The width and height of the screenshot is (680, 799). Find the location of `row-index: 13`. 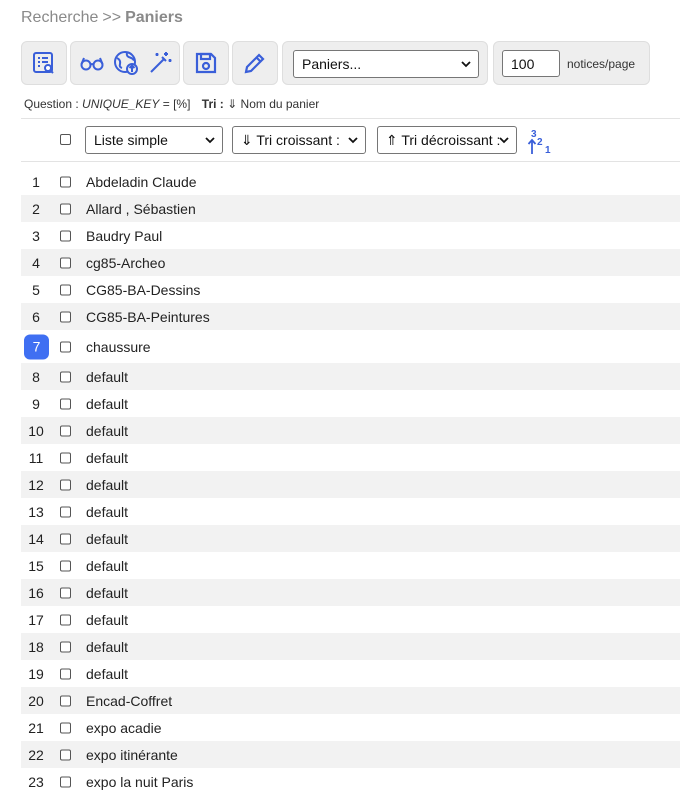

row-index: 13 is located at coordinates (36, 511).